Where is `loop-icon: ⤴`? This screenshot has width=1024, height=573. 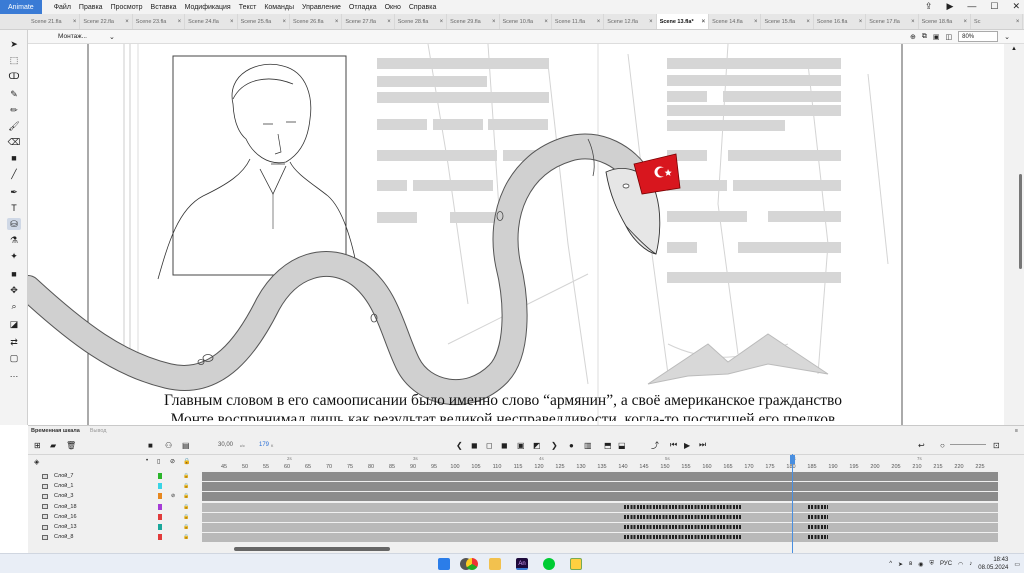
loop-icon: ⤴ is located at coordinates (655, 445).